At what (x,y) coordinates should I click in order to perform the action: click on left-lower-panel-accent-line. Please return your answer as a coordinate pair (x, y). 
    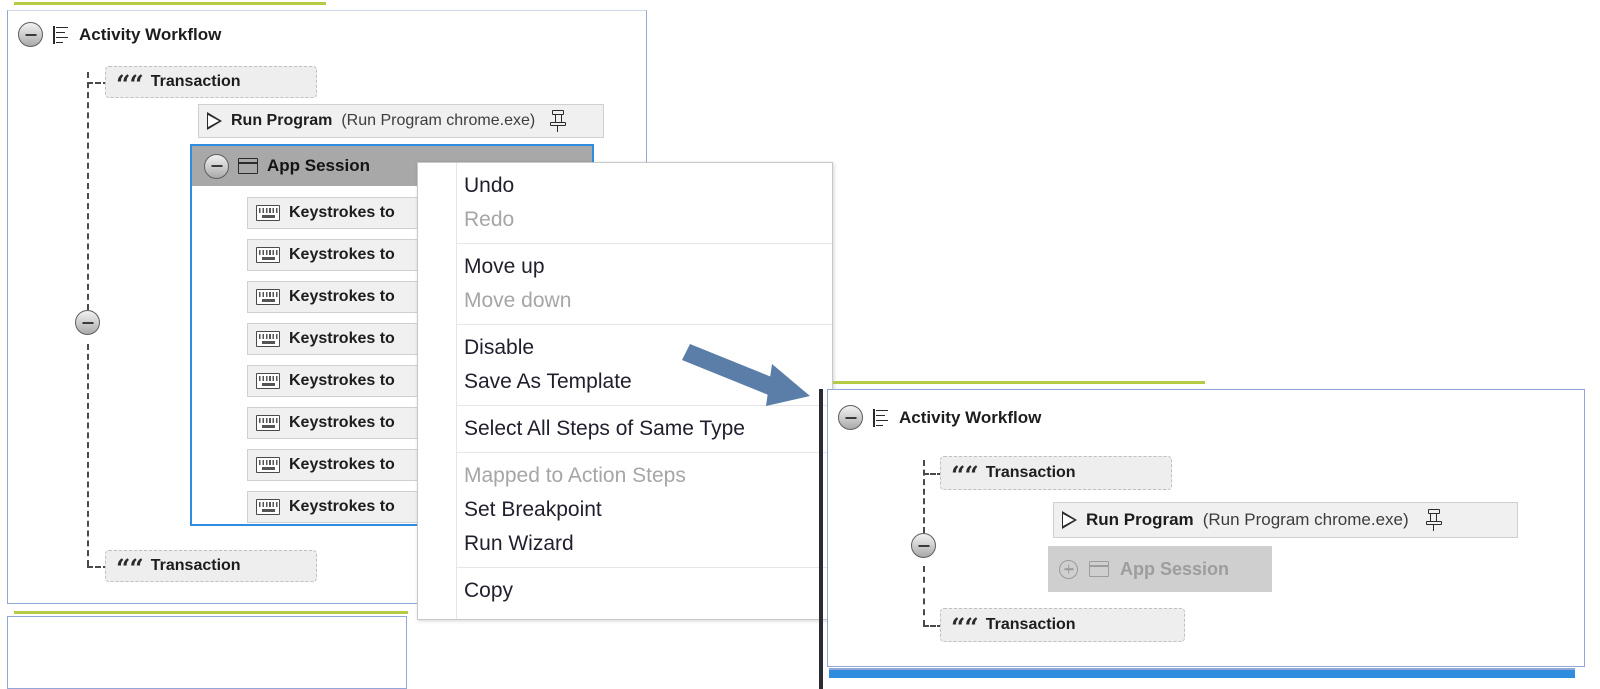
    Looking at the image, I should click on (211, 612).